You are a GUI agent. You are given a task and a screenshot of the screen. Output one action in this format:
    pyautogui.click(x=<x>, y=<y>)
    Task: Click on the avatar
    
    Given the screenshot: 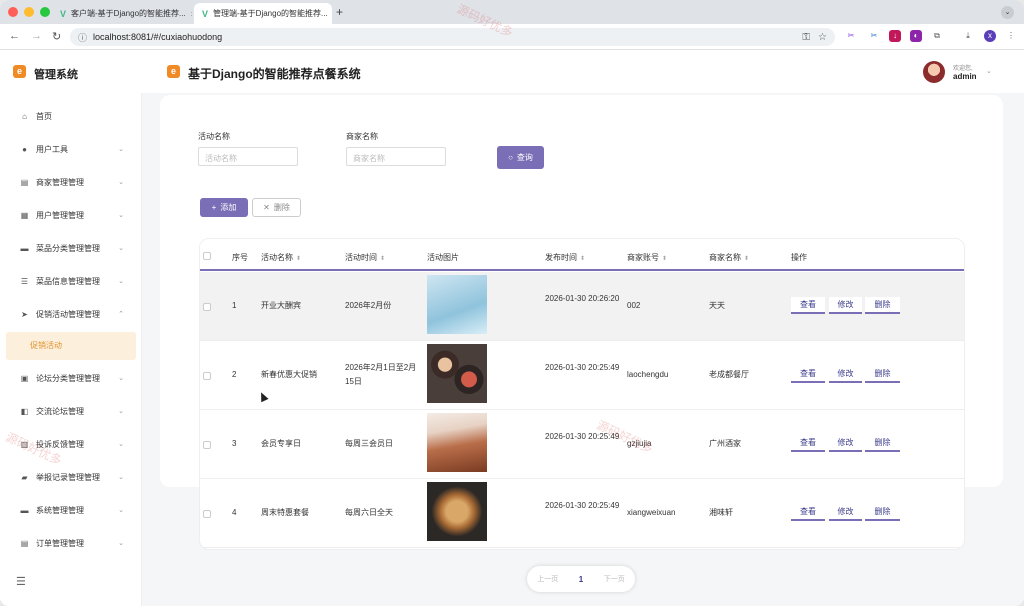 What is the action you would take?
    pyautogui.click(x=934, y=72)
    